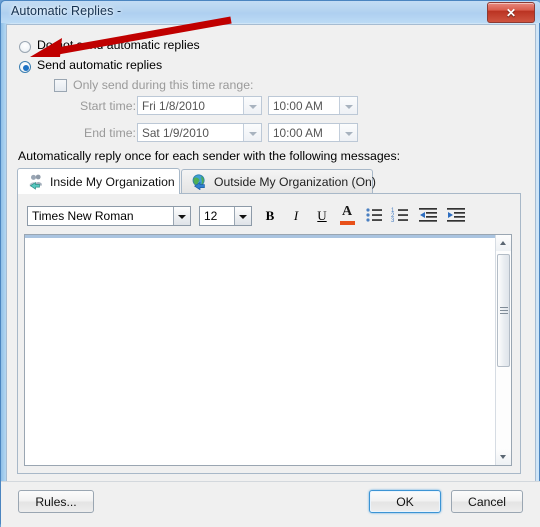 This screenshot has width=540, height=527. I want to click on end-date-combo: Sat 1/9/2010, so click(199, 132).